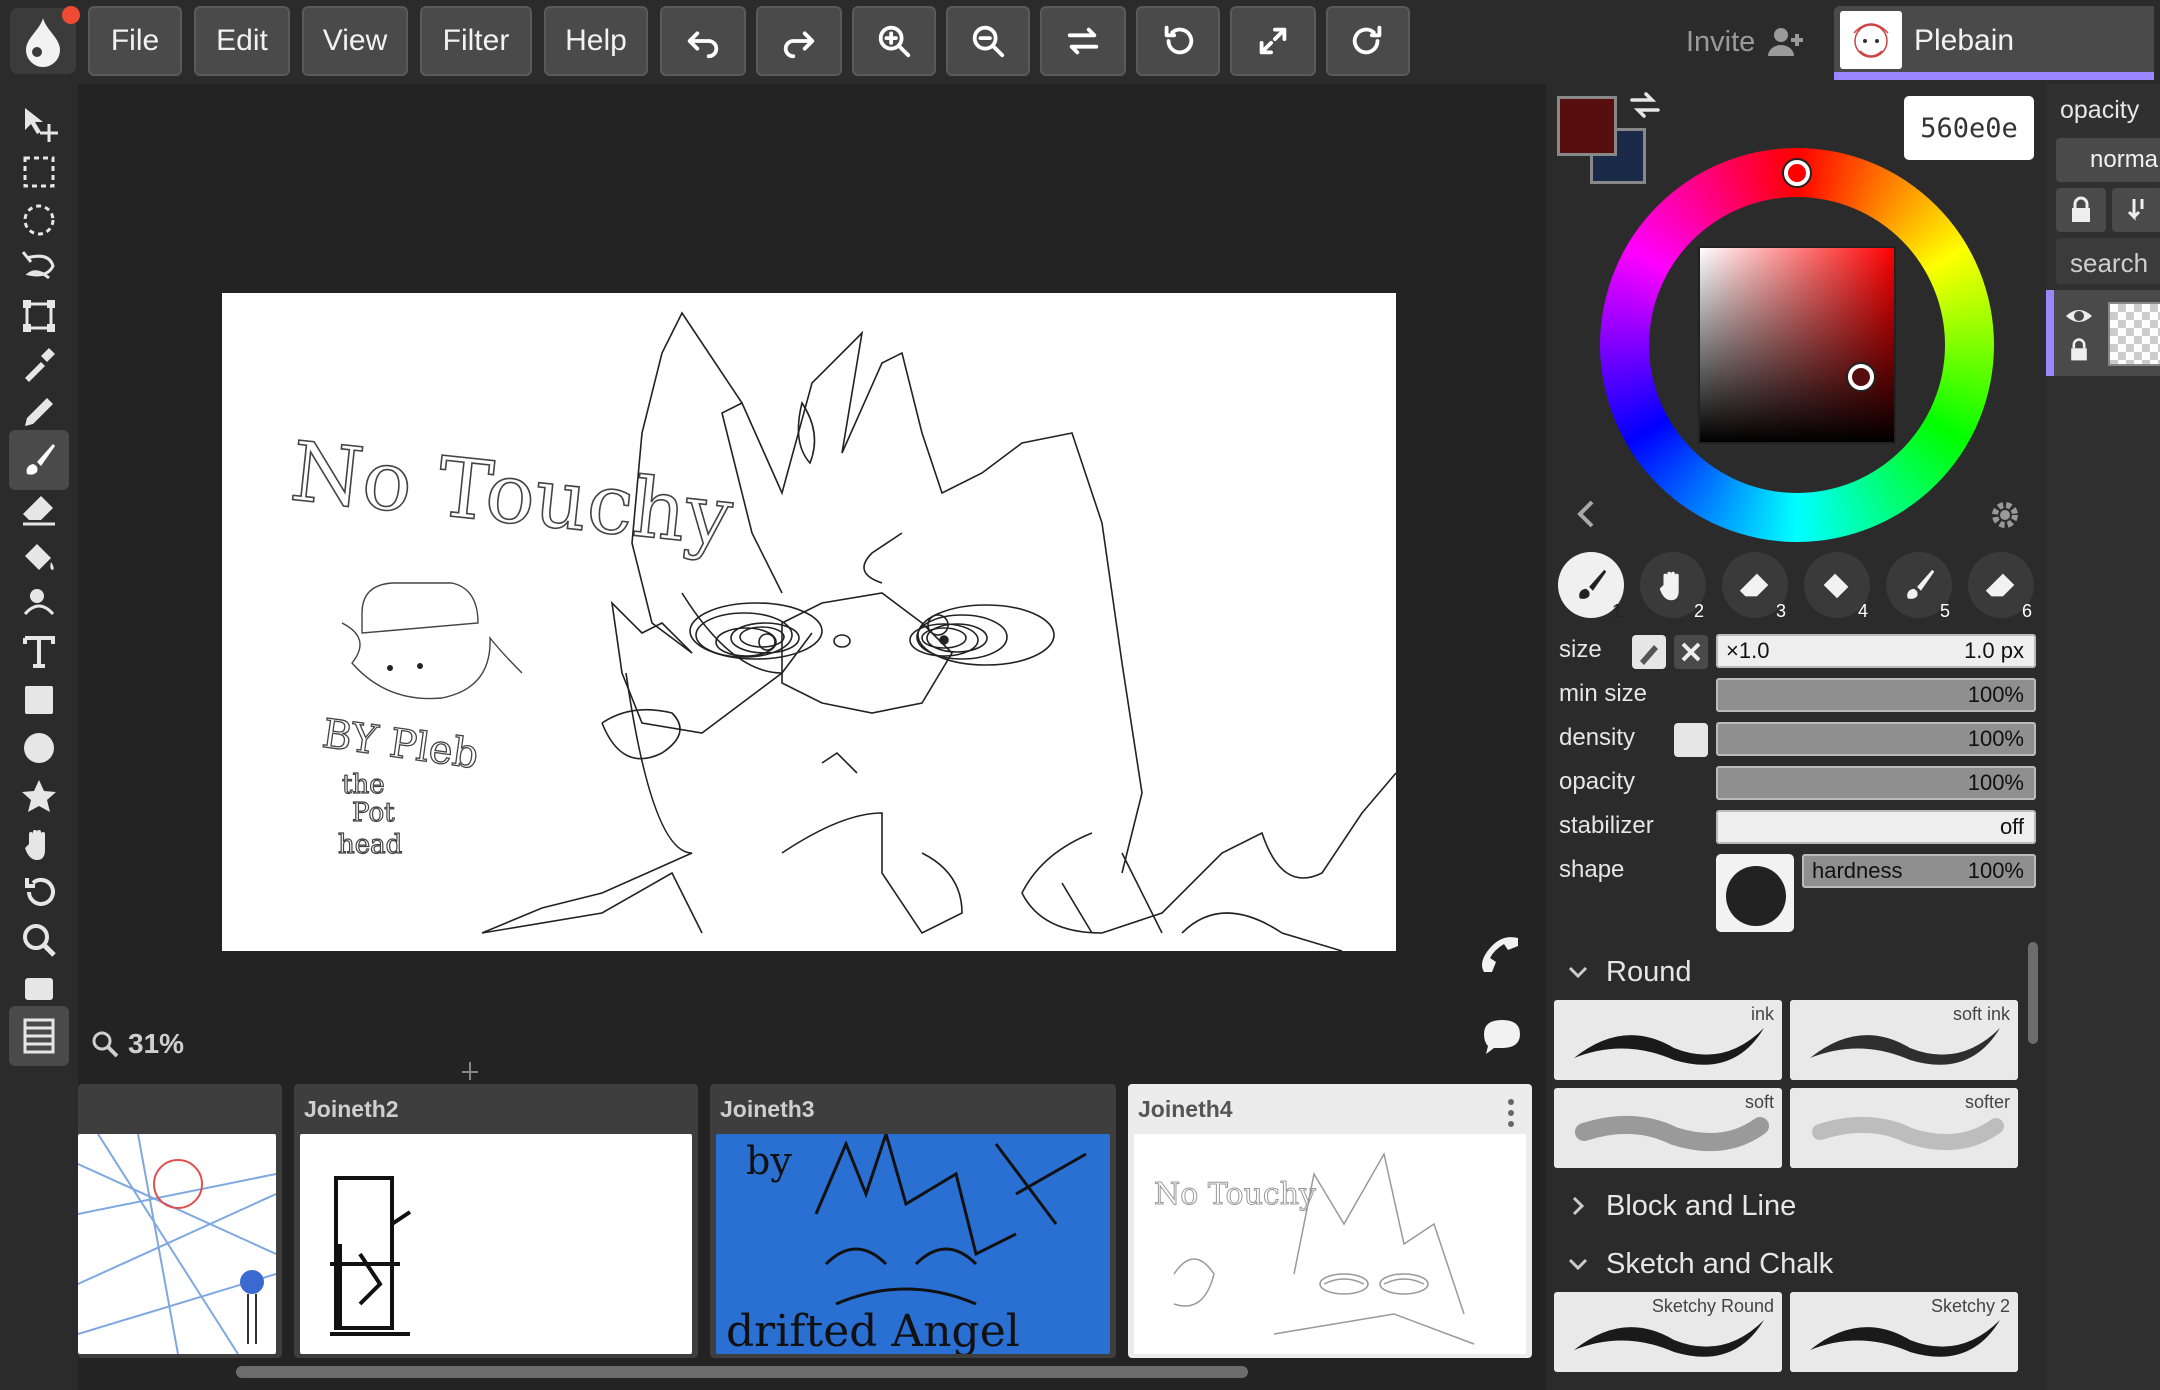 The width and height of the screenshot is (2160, 1390). What do you see at coordinates (2001, 586) in the screenshot?
I see `preset-6: 6` at bounding box center [2001, 586].